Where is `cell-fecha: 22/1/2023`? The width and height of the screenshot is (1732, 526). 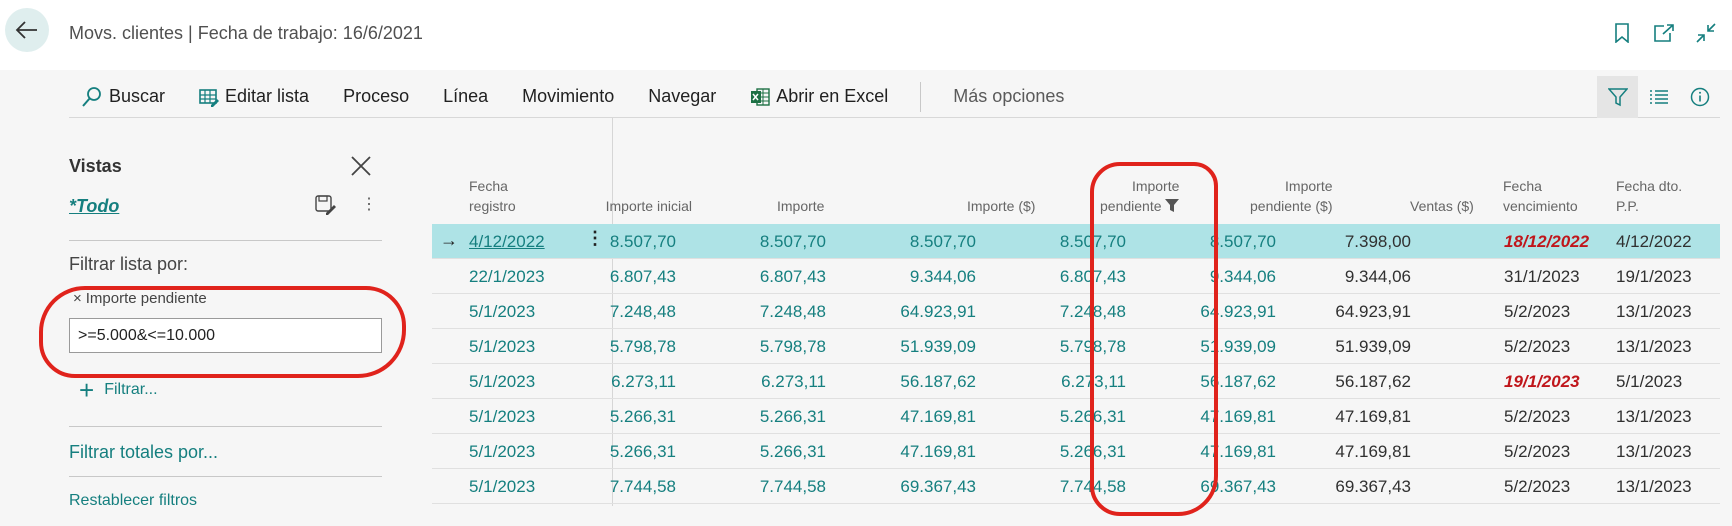 cell-fecha: 22/1/2023 is located at coordinates (507, 277).